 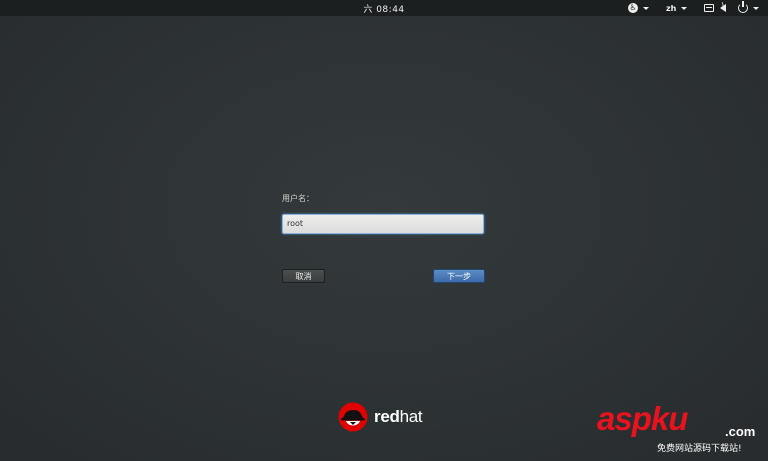 I want to click on accessibility-menu: ♿, so click(x=638, y=8).